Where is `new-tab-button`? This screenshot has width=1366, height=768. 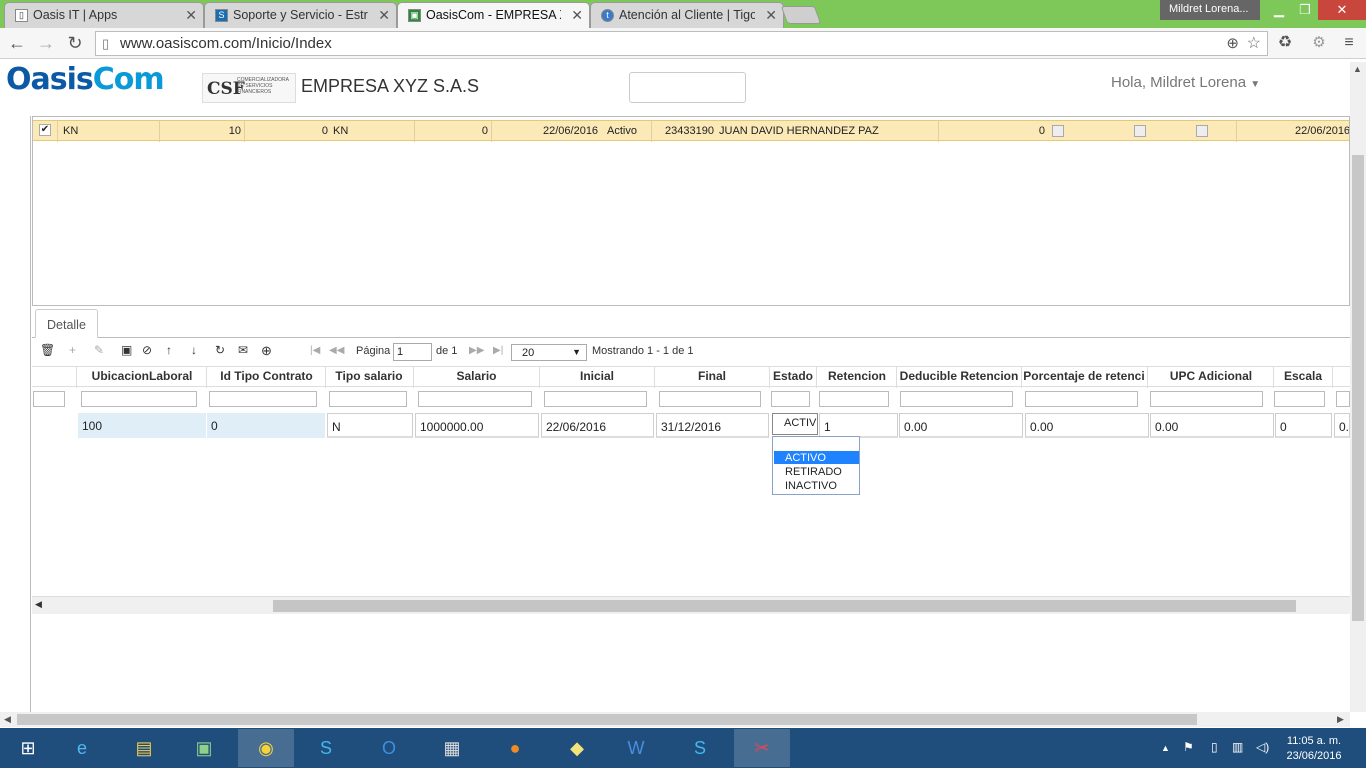
new-tab-button is located at coordinates (801, 15).